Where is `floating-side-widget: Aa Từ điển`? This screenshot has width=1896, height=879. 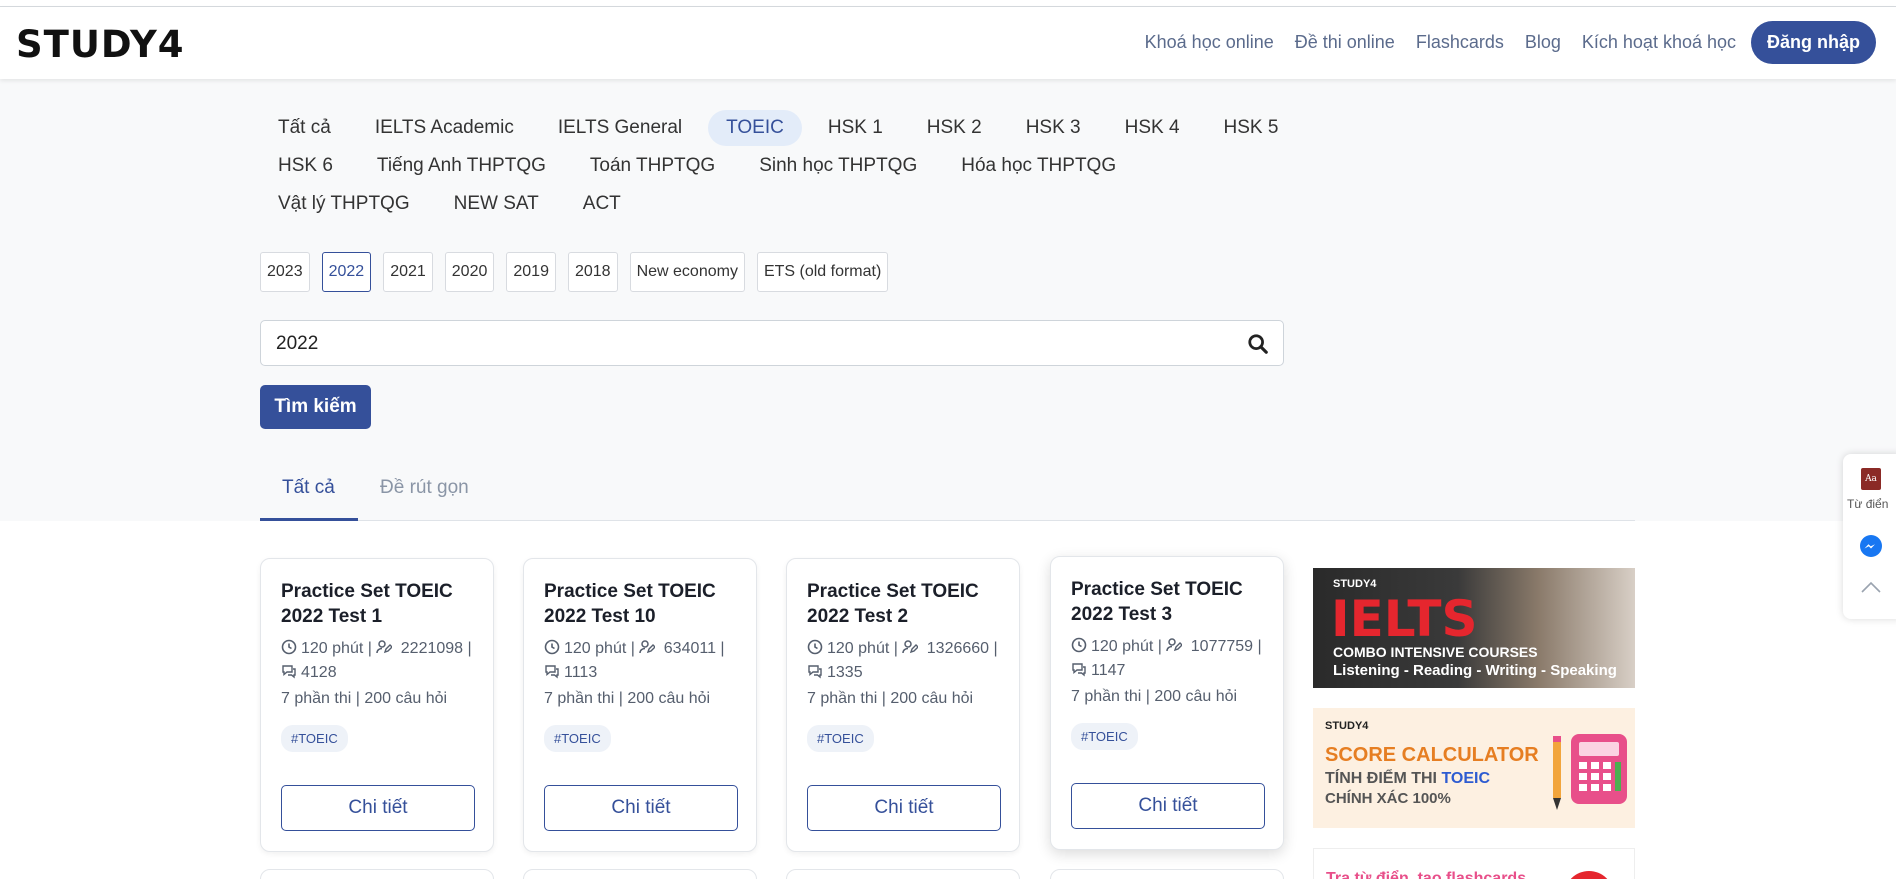
floating-side-widget: Aa Từ điển is located at coordinates (1869, 536).